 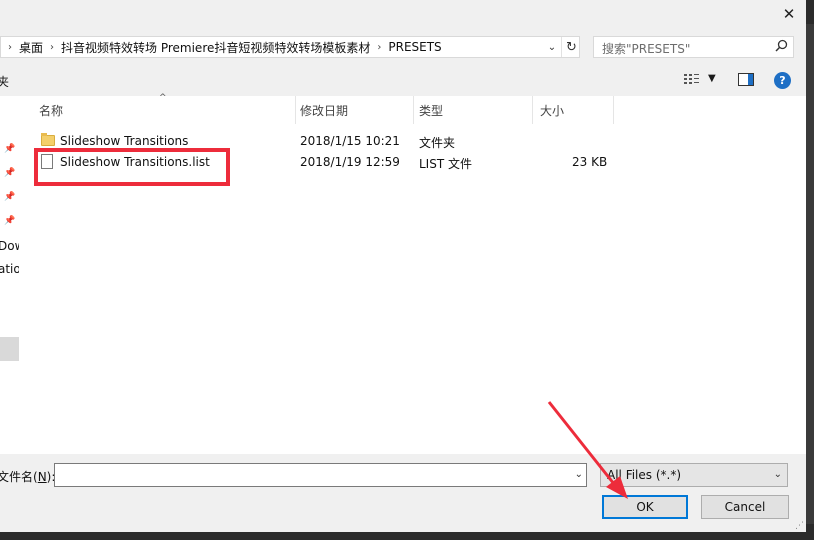 I want to click on view-details-icon, so click(x=692, y=80).